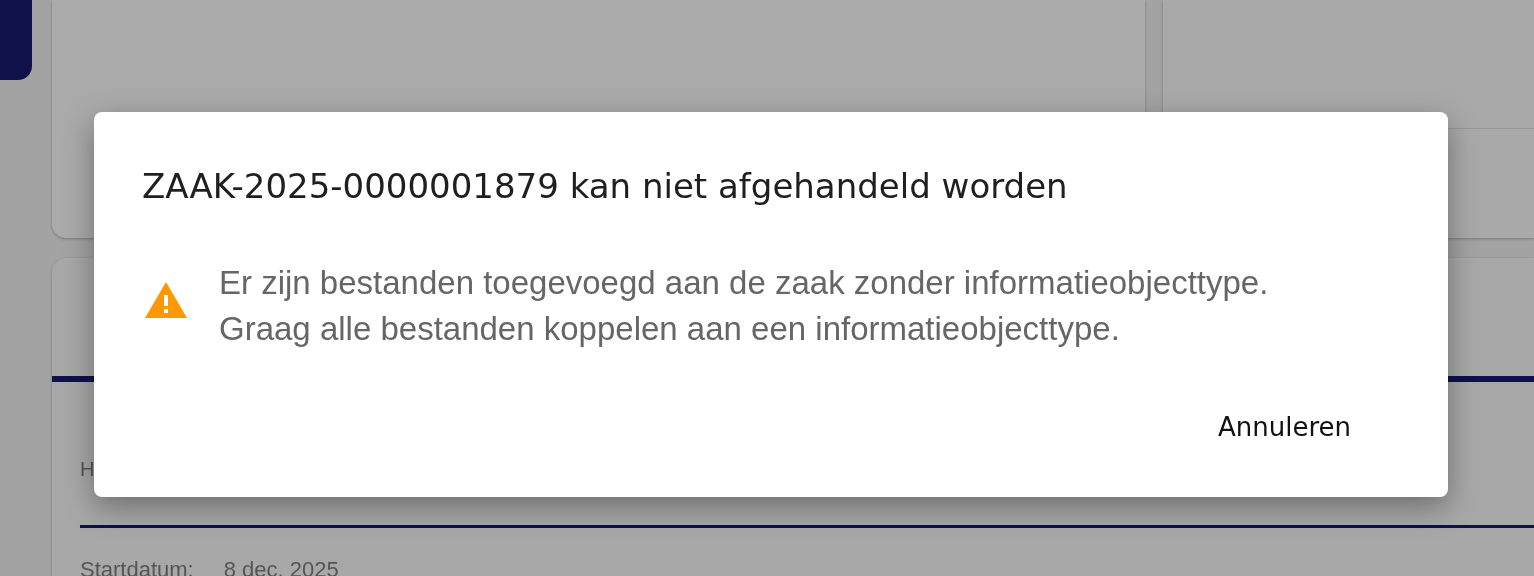 This screenshot has height=576, width=1534. Describe the element at coordinates (16, 40) in the screenshot. I see `nav-tab` at that location.